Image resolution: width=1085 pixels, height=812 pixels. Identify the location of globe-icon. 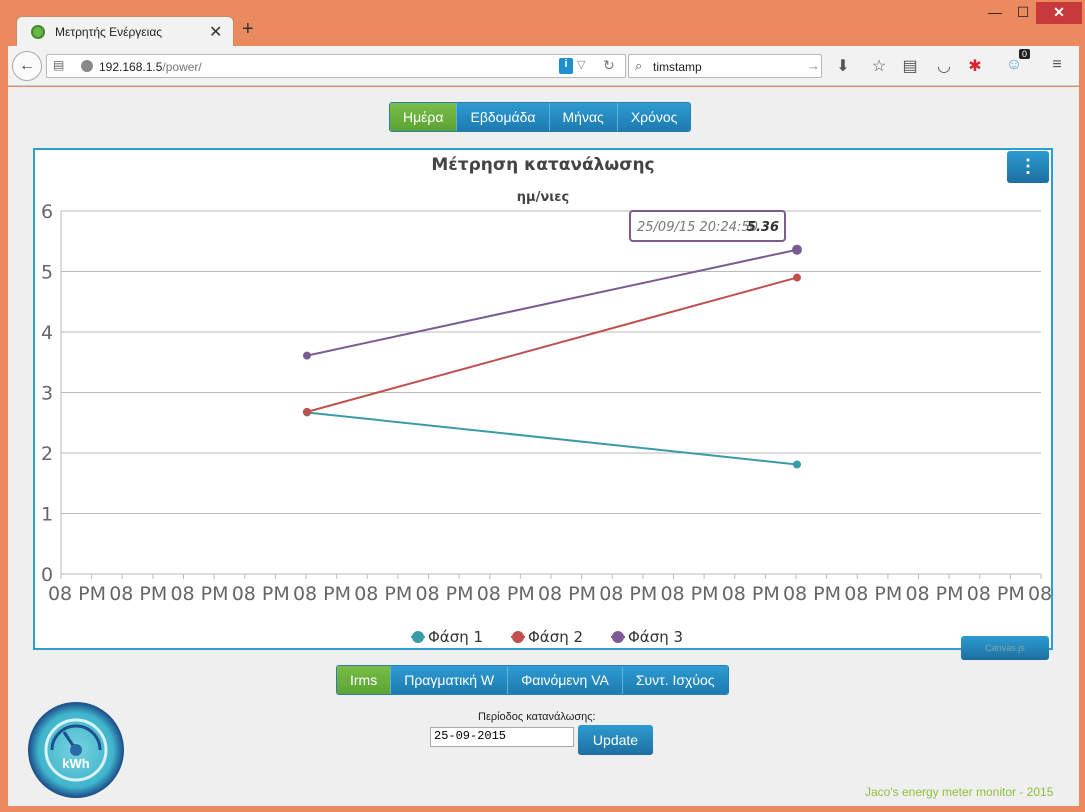
(87, 66).